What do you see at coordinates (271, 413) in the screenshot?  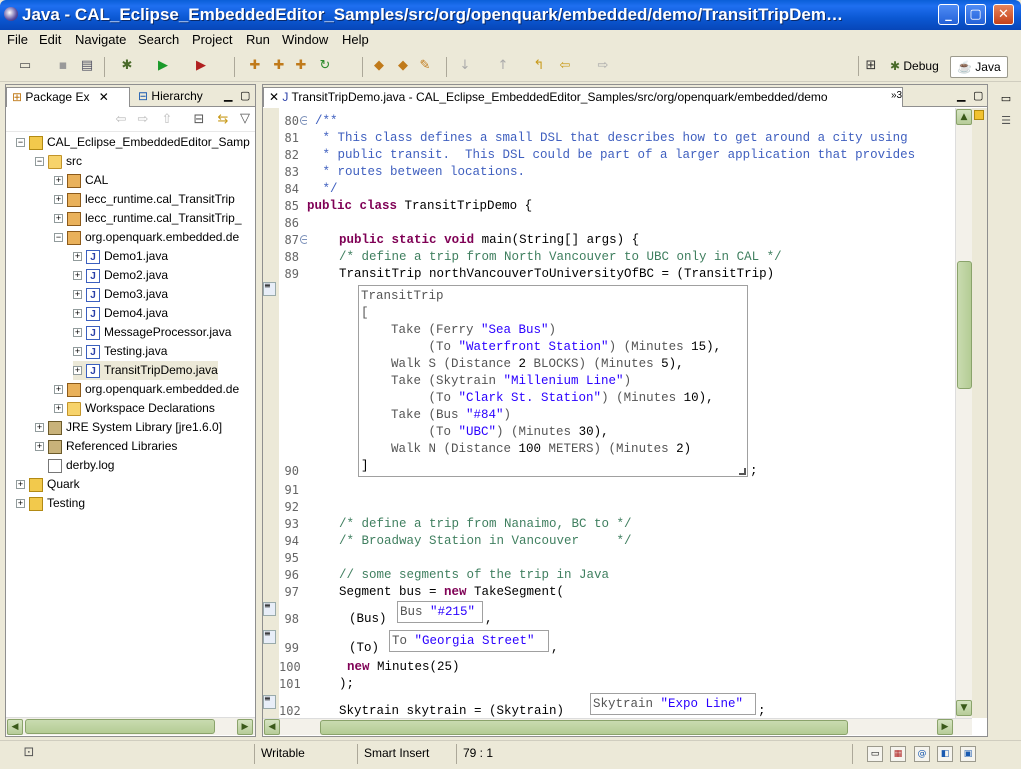 I see `annotation-ruler: ≡ ≡ ≡ ≡` at bounding box center [271, 413].